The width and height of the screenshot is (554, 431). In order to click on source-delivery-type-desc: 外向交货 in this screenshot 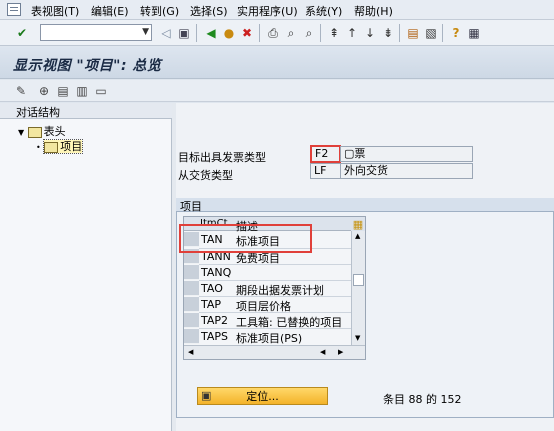, I will do `click(406, 171)`.